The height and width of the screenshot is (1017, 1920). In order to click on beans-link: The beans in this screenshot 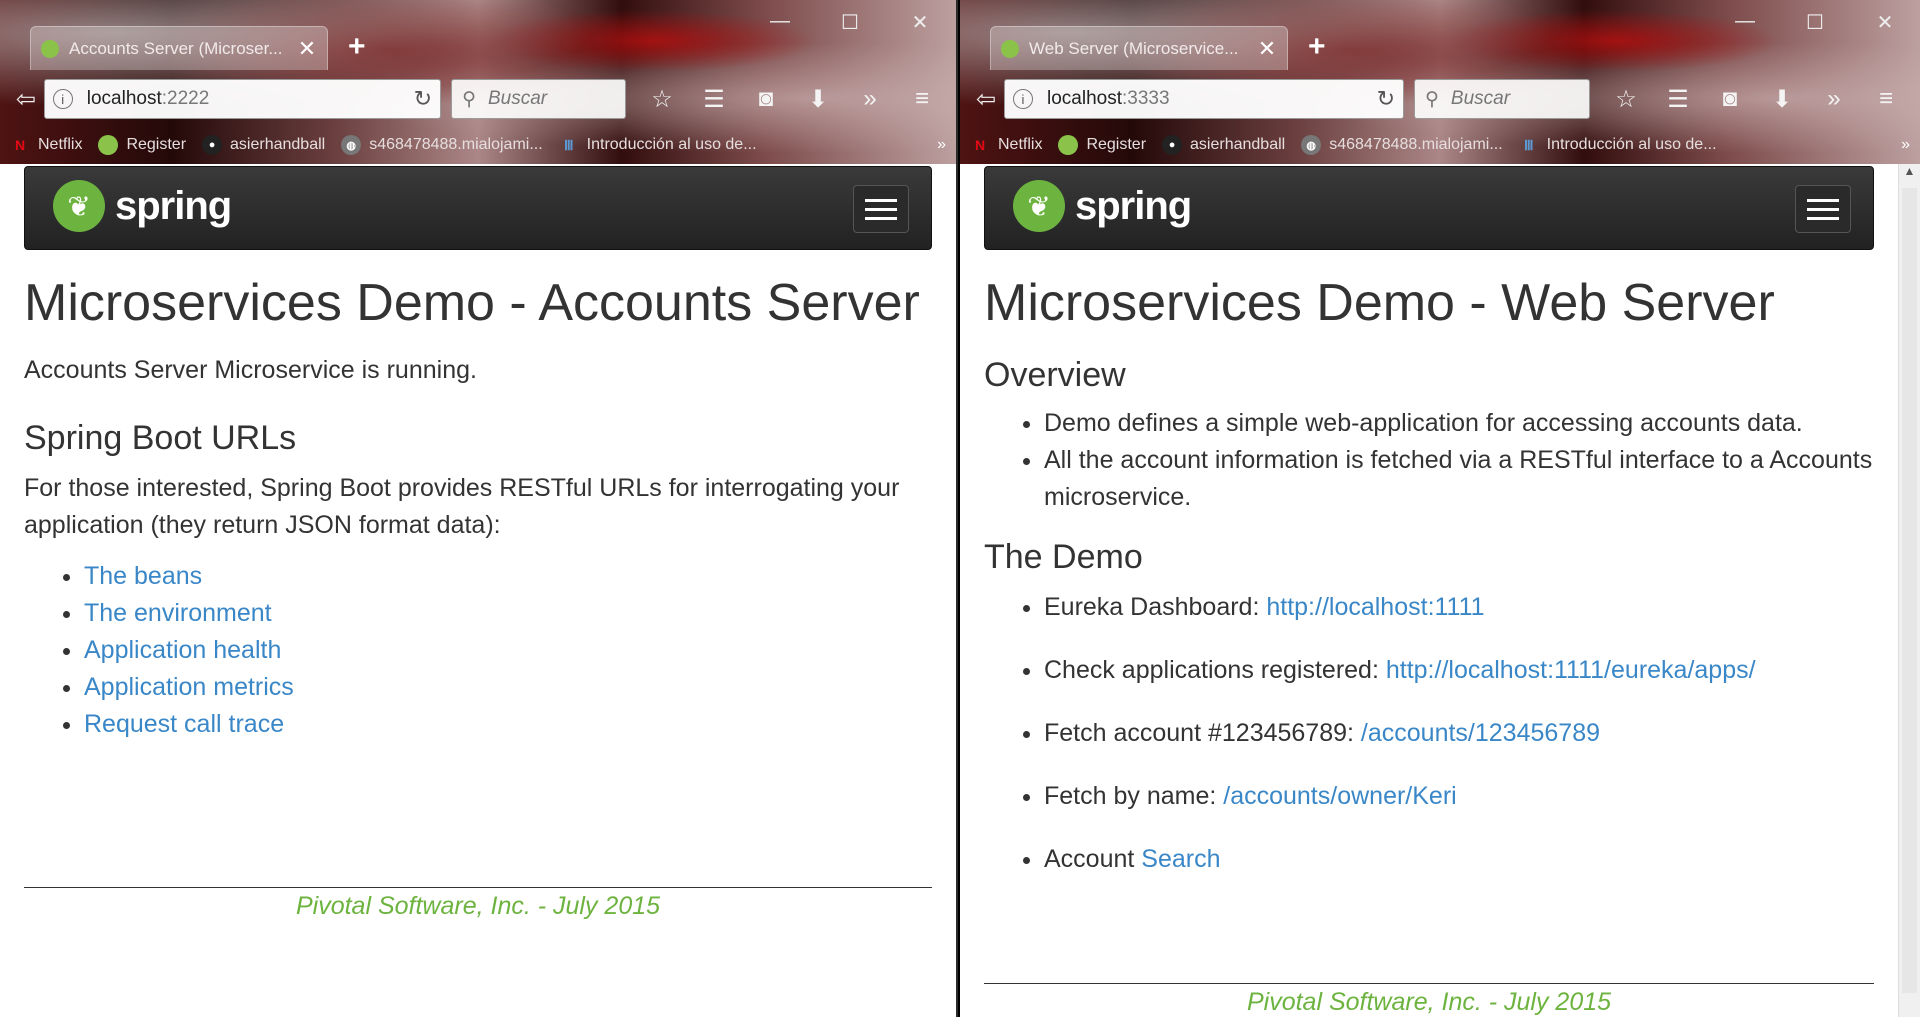, I will do `click(143, 576)`.